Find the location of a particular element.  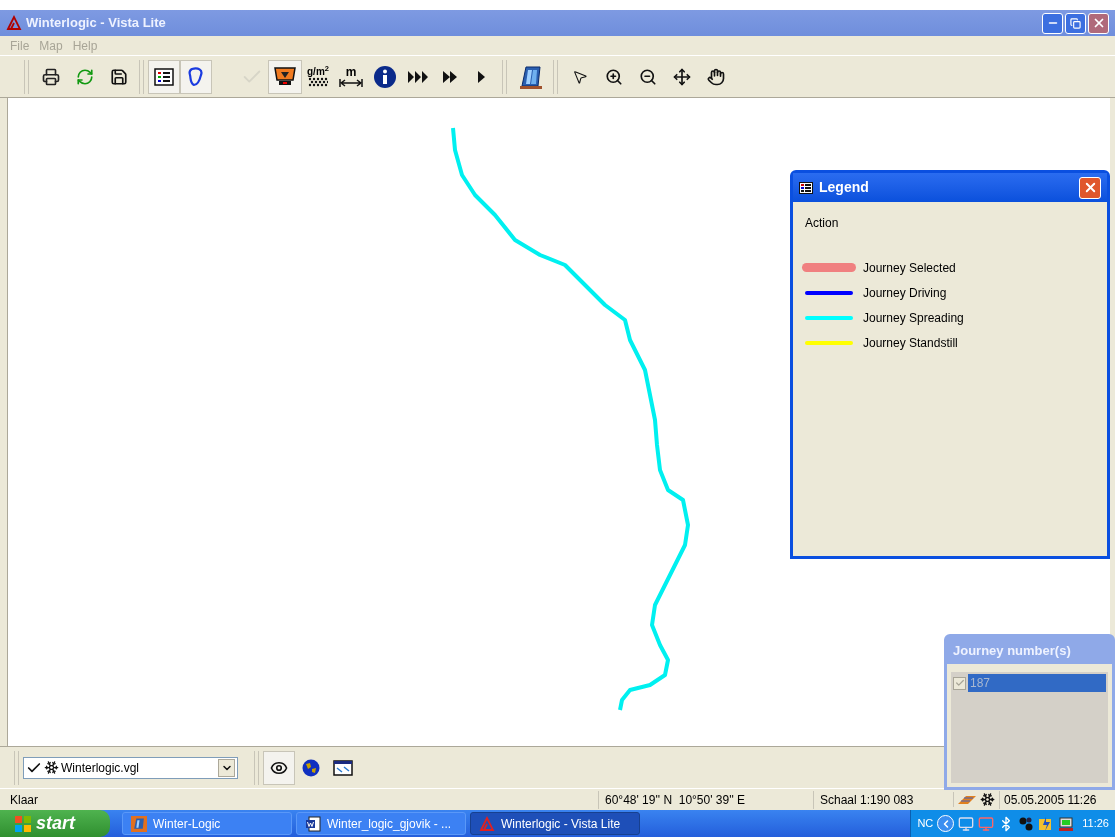

status-coordinates: 60°48' 19'' N 10°50' 39'' E is located at coordinates (705, 799).